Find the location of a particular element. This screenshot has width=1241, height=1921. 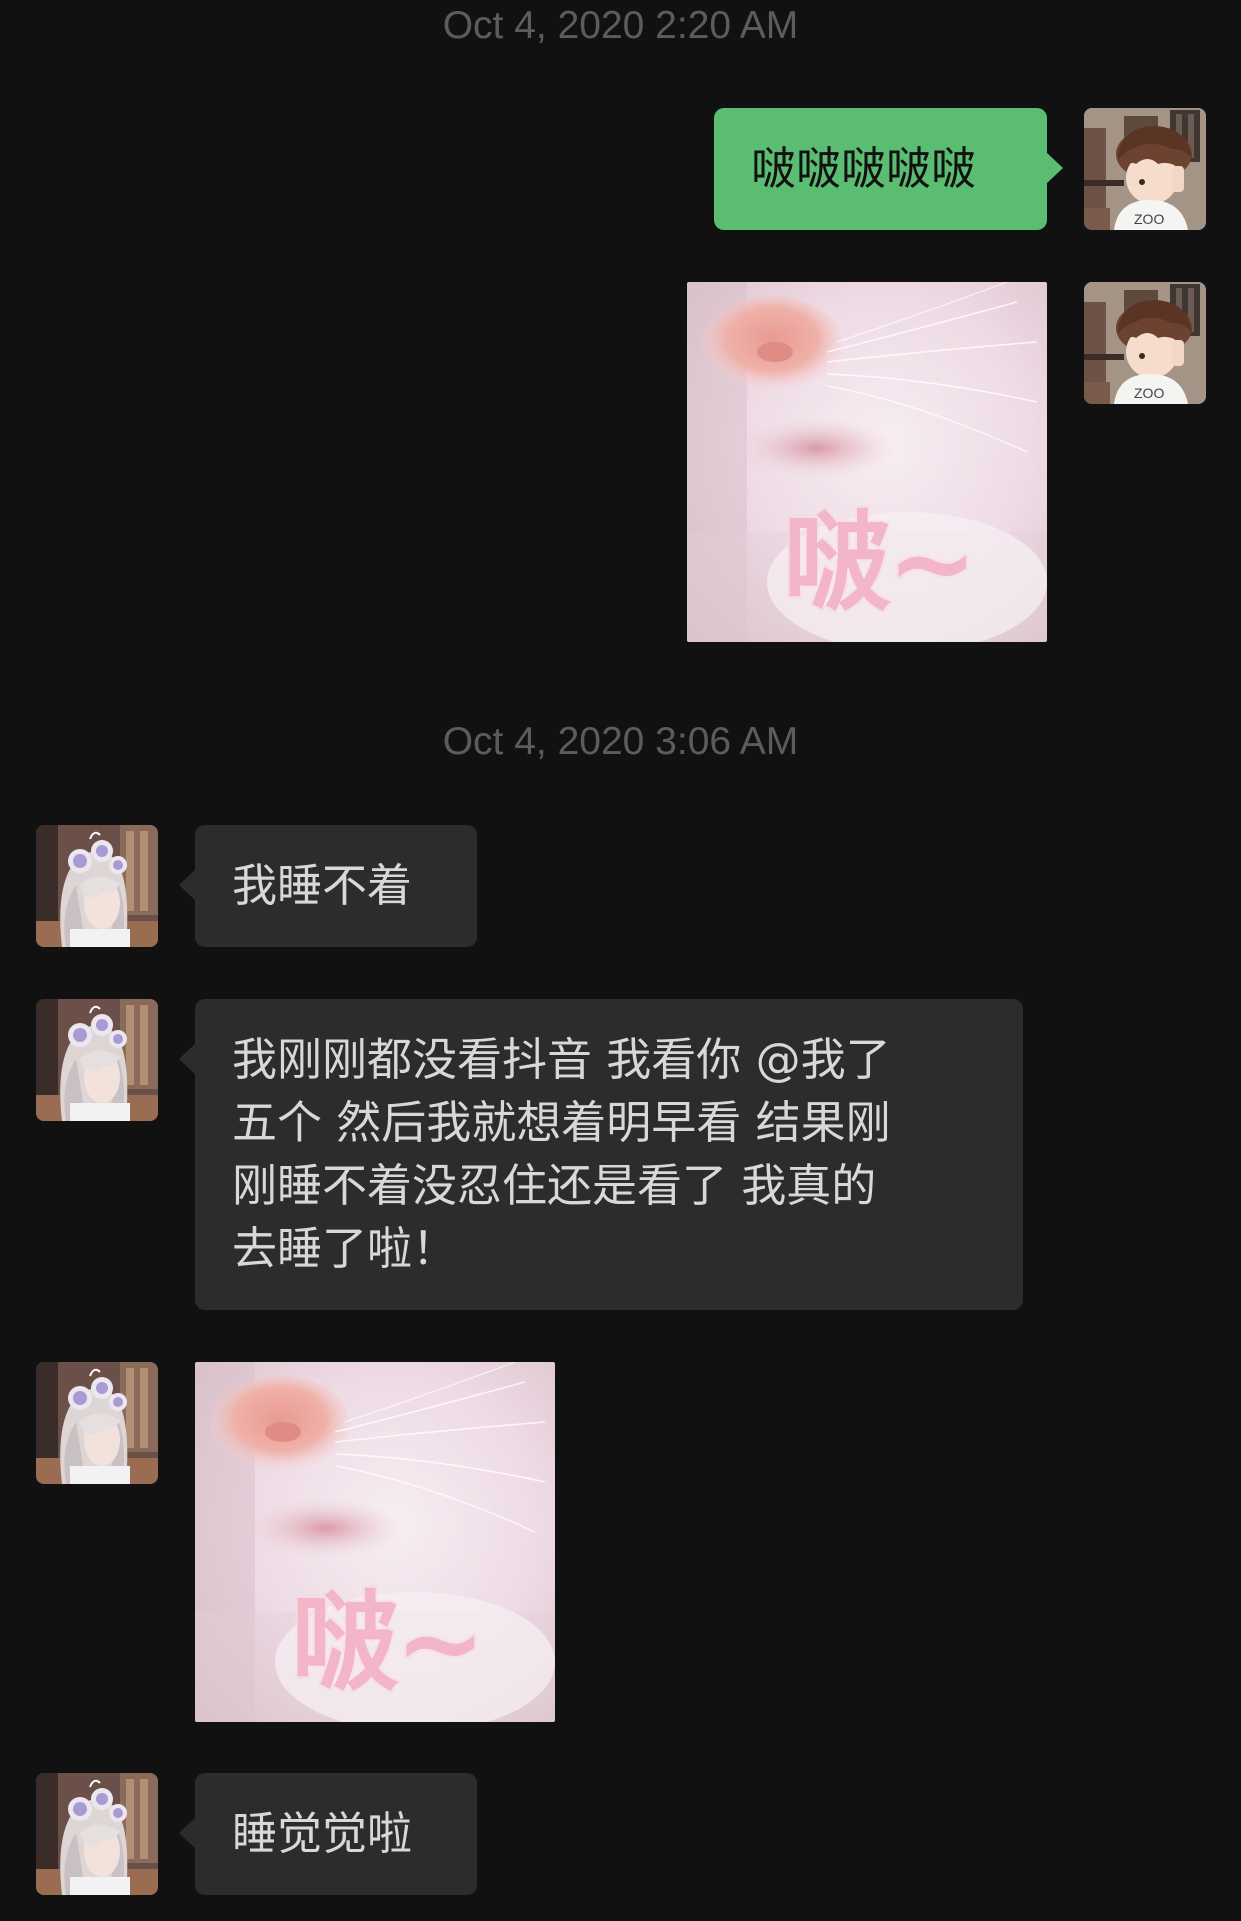

incoming-message-bubble: 我睡不着 is located at coordinates (328, 886).